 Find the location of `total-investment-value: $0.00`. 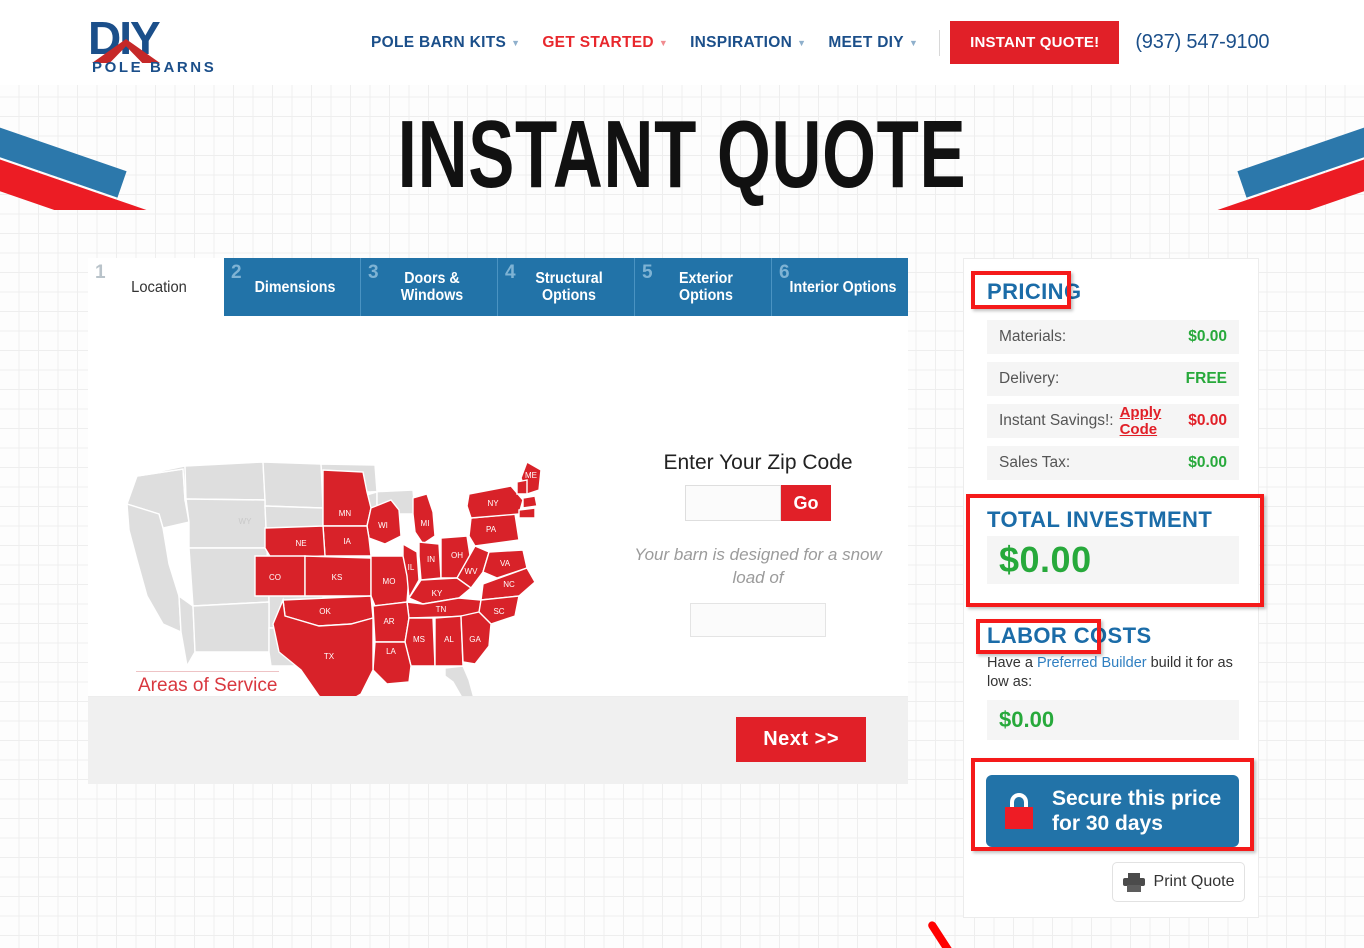

total-investment-value: $0.00 is located at coordinates (1045, 559).